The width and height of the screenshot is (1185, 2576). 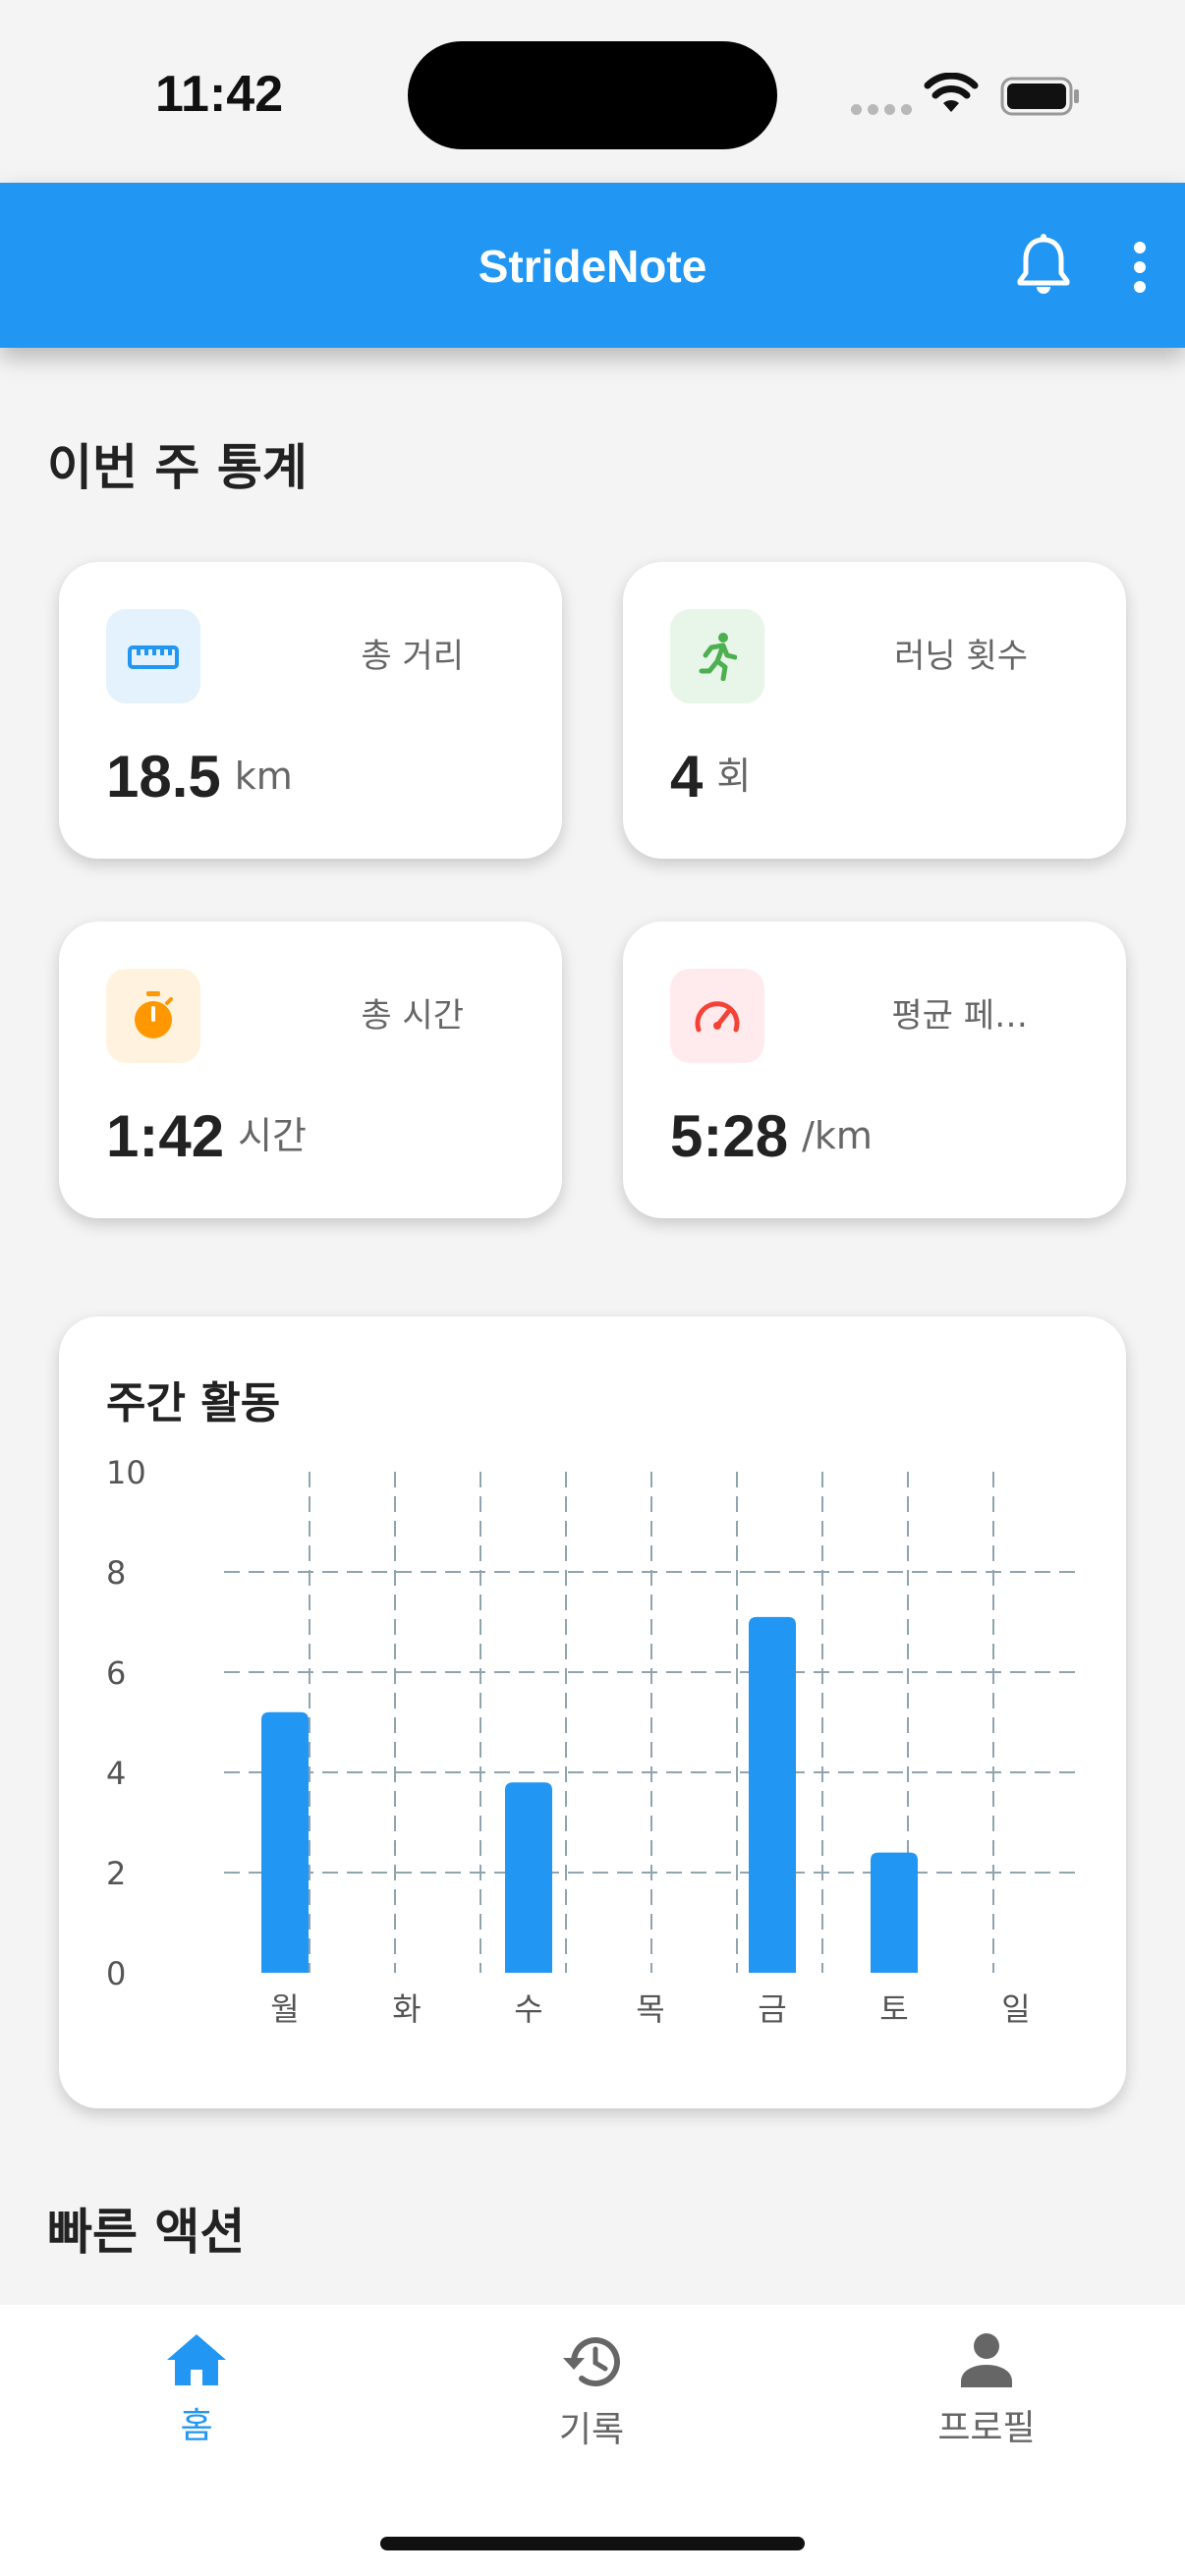 I want to click on stat-unit: 회, so click(x=734, y=776).